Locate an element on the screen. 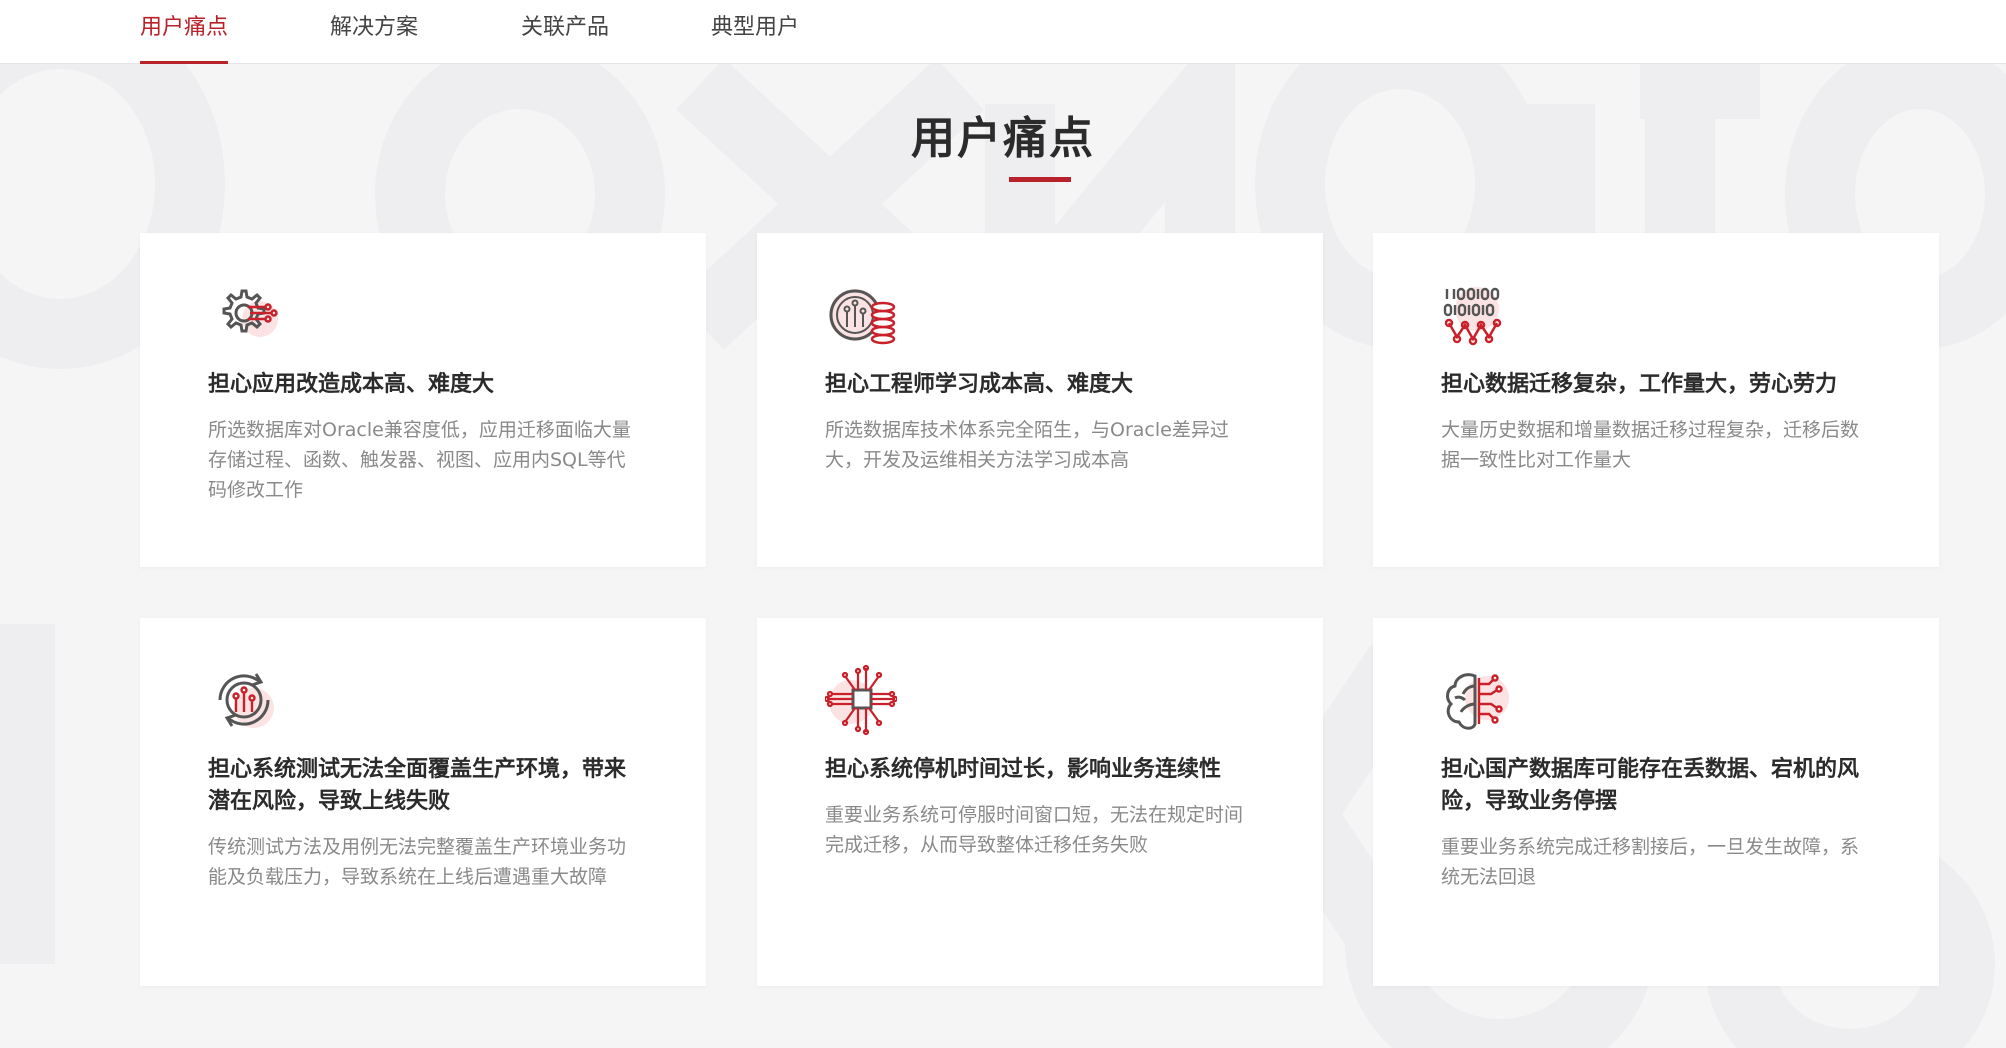 This screenshot has height=1048, width=2006. binary-data-icon is located at coordinates (1472, 316).